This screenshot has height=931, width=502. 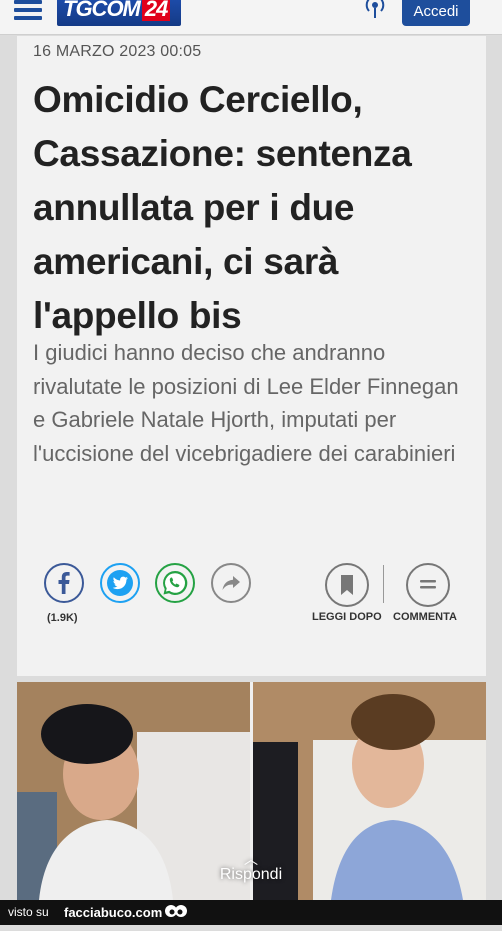 What do you see at coordinates (347, 617) in the screenshot?
I see `read-later-label: LEGGI DOPO` at bounding box center [347, 617].